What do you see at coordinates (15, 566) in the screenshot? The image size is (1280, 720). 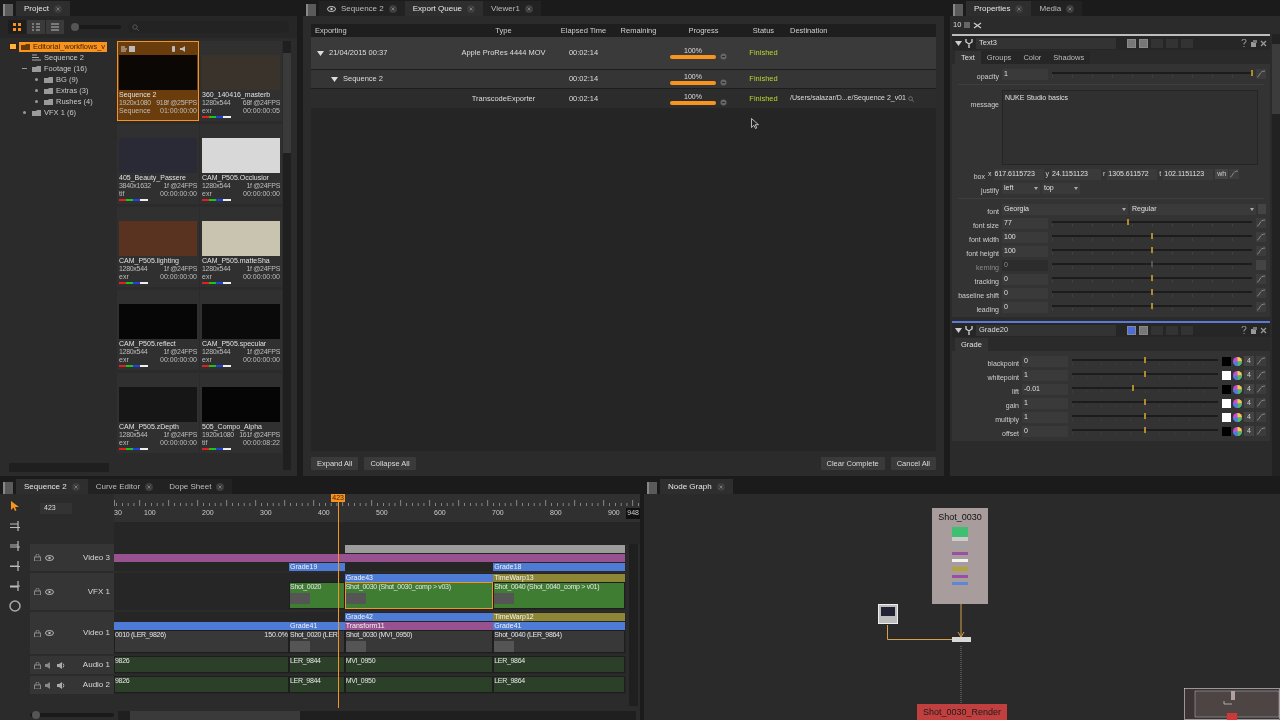 I see `slip-tool-icon` at bounding box center [15, 566].